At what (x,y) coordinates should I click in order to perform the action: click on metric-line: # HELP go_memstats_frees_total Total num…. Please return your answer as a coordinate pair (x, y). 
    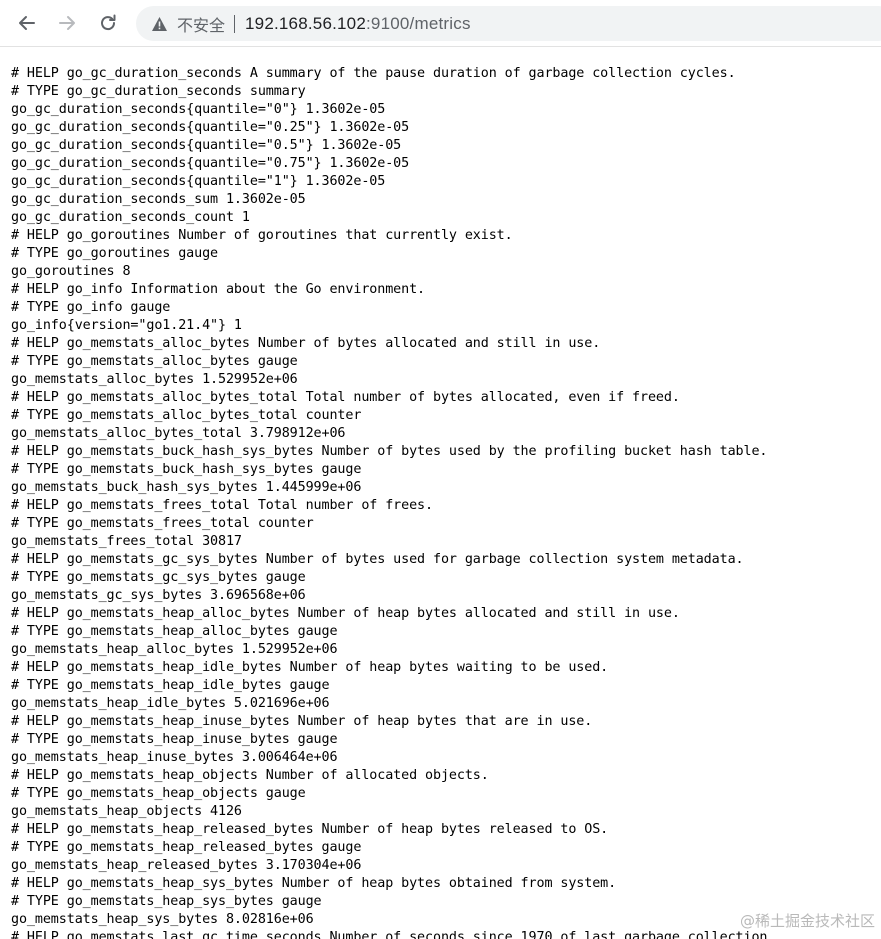
    Looking at the image, I should click on (222, 505).